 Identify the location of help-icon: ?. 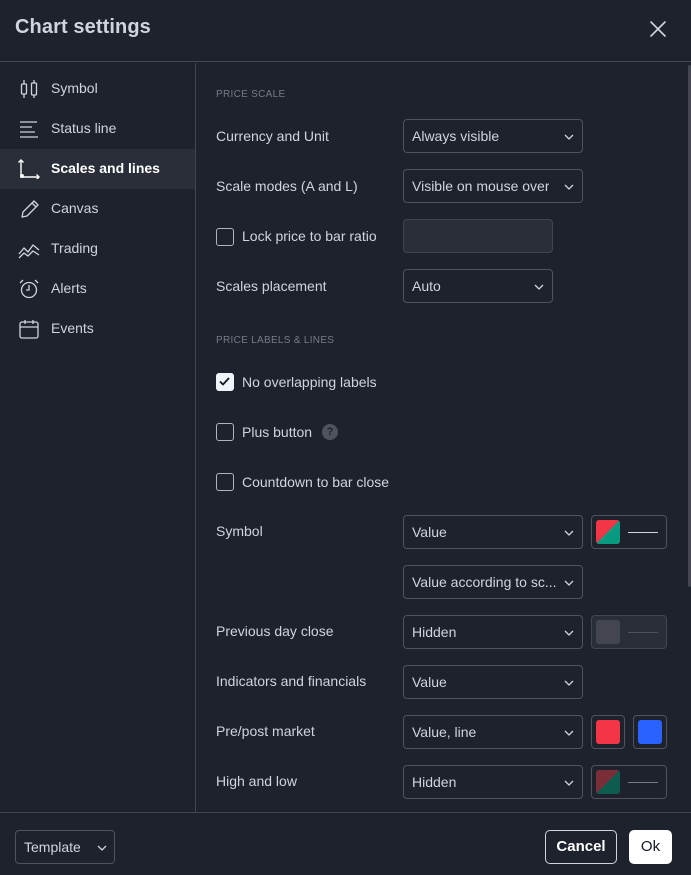
(330, 432).